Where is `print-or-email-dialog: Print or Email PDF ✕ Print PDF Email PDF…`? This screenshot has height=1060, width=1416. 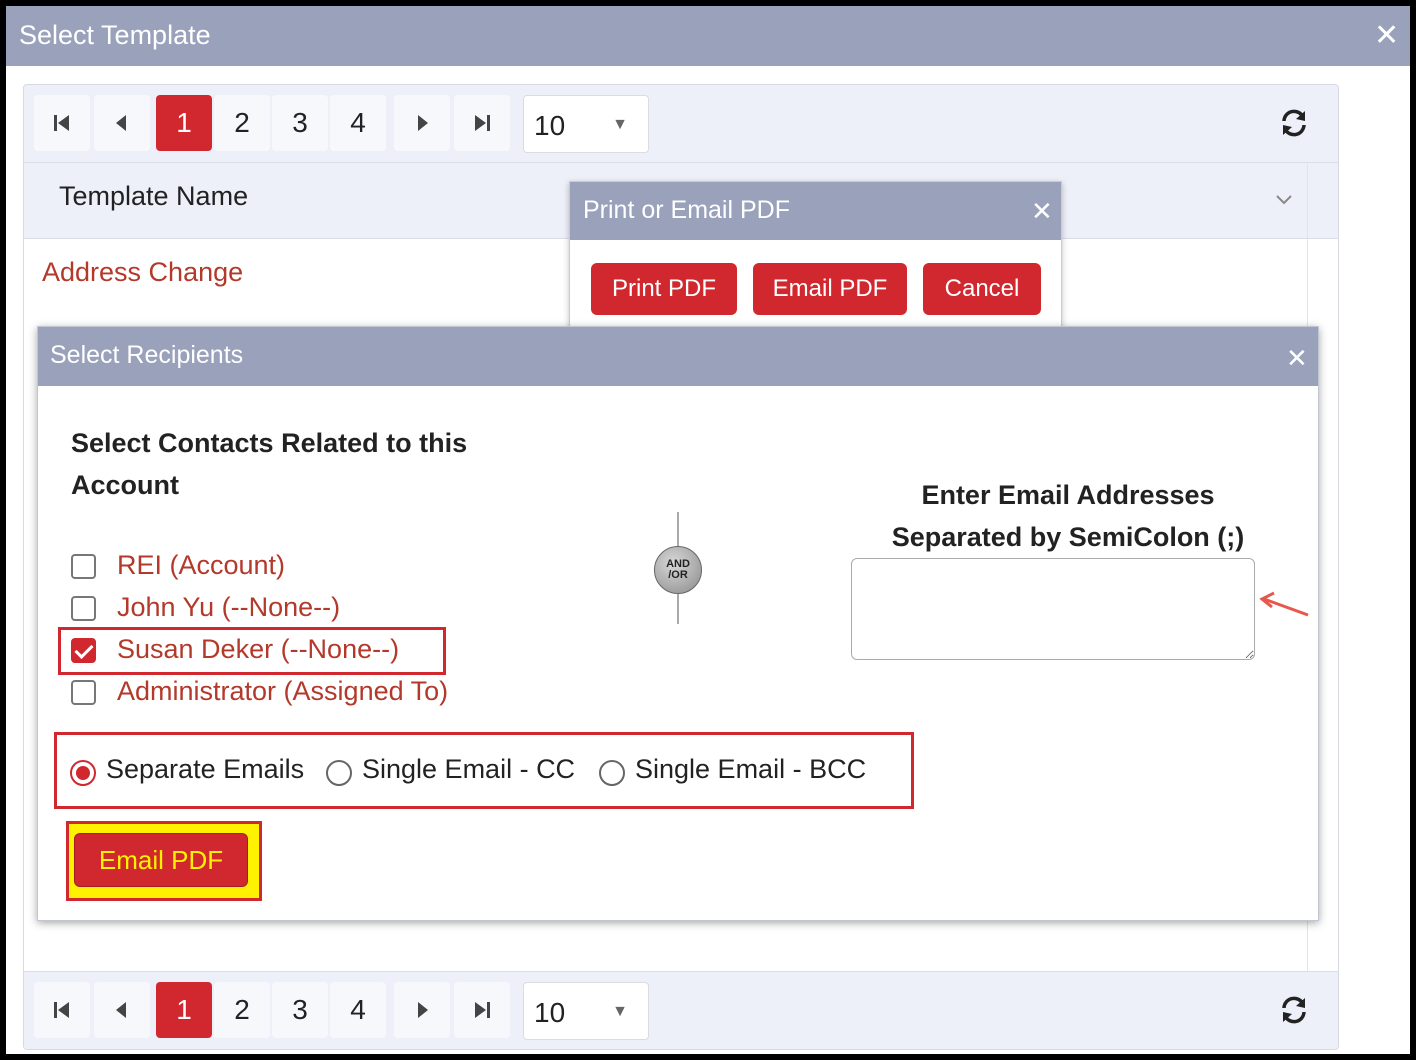 print-or-email-dialog: Print or Email PDF ✕ Print PDF Email PDF… is located at coordinates (815, 261).